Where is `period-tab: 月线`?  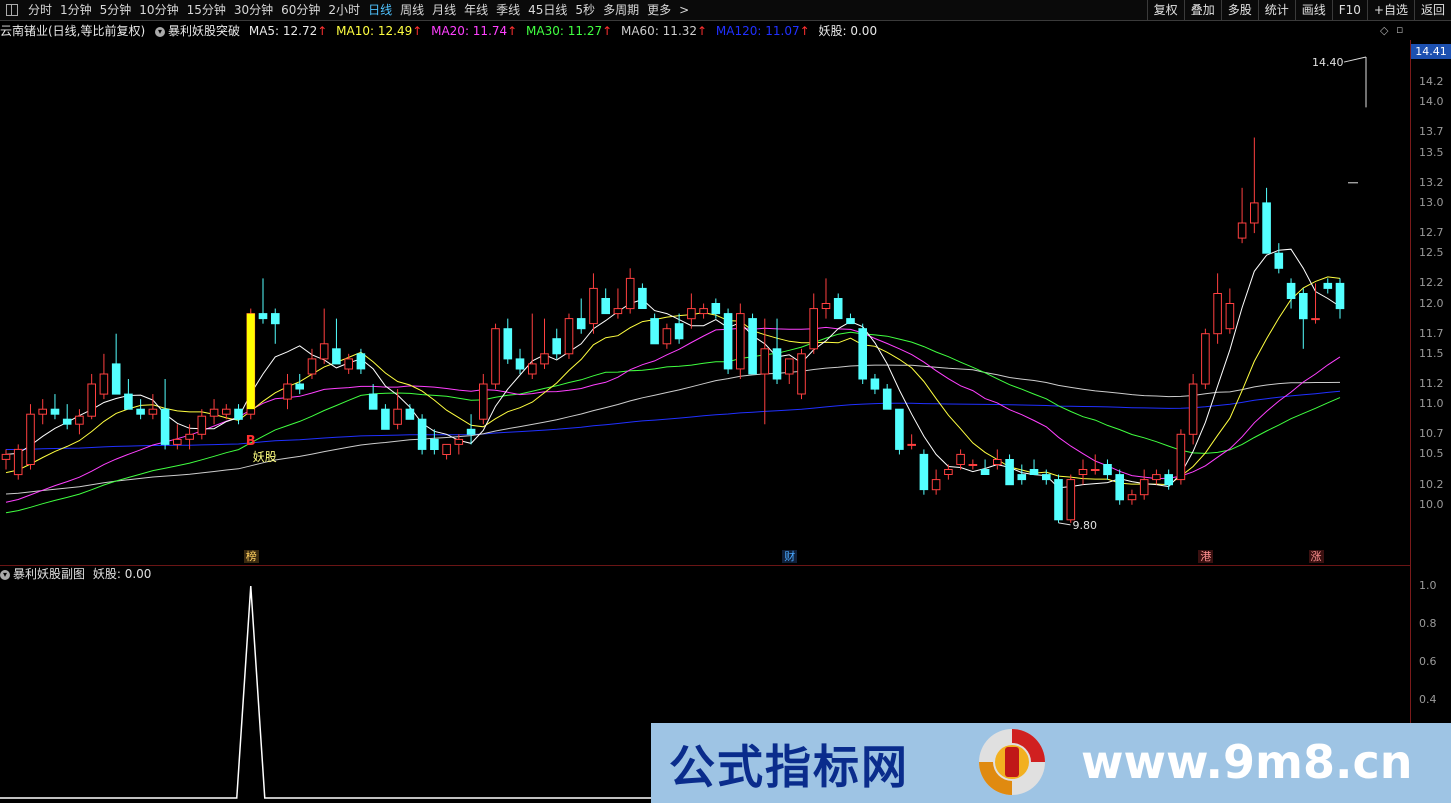 period-tab: 月线 is located at coordinates (444, 10).